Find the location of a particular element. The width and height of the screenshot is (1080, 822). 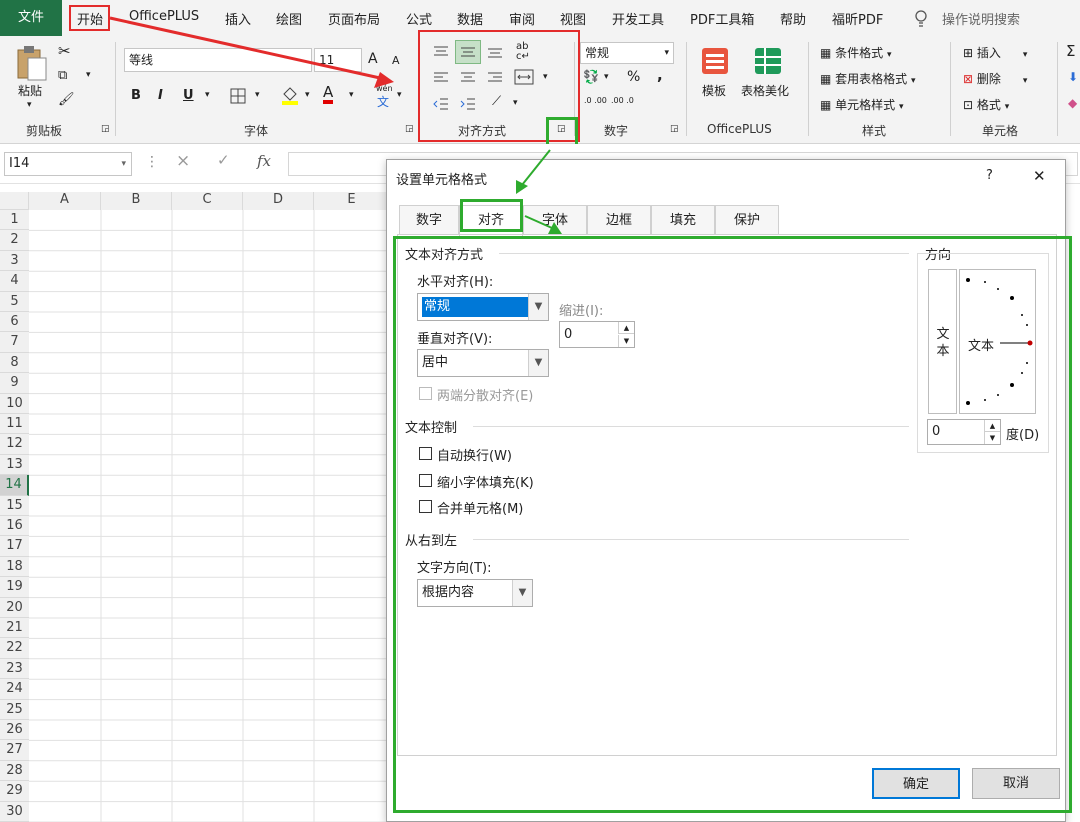

arrow-red-head is located at coordinates (384, 80).